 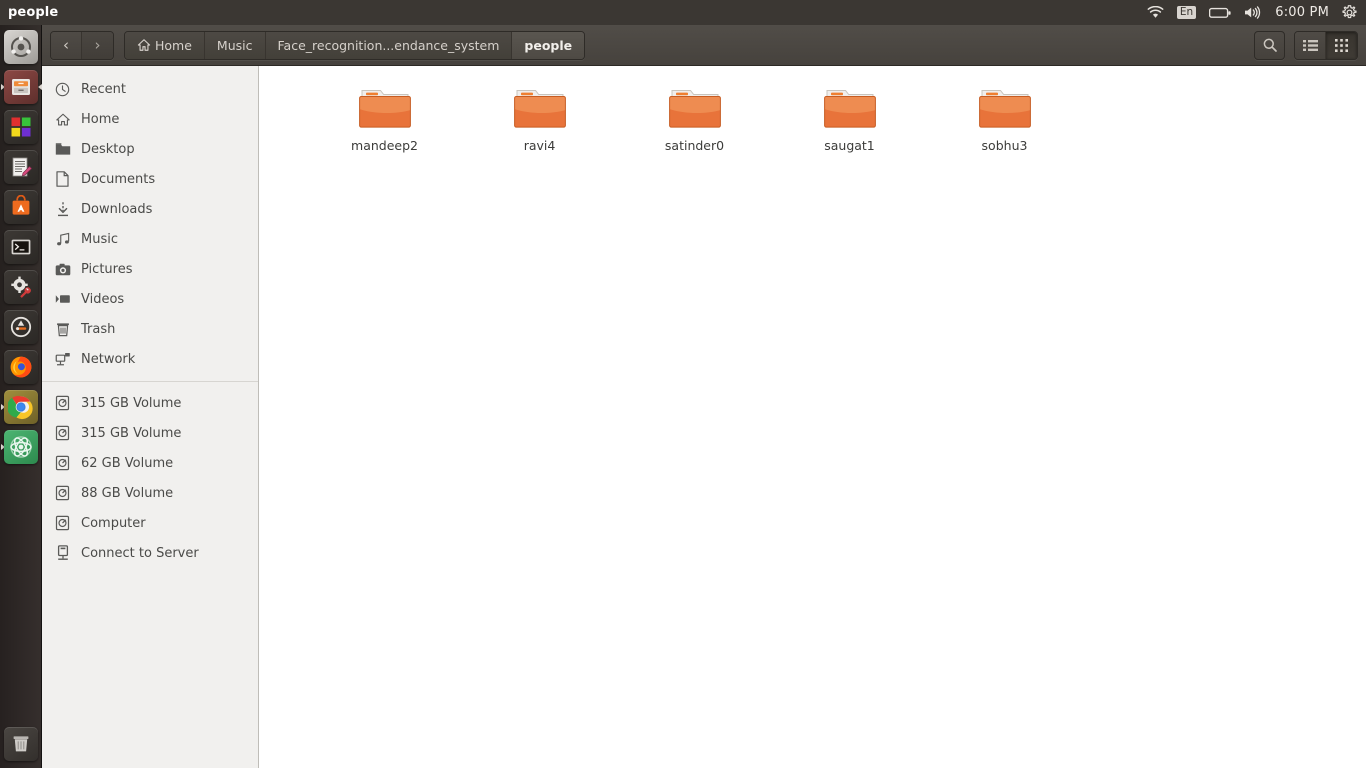 What do you see at coordinates (62, 359) in the screenshot?
I see `network-icon` at bounding box center [62, 359].